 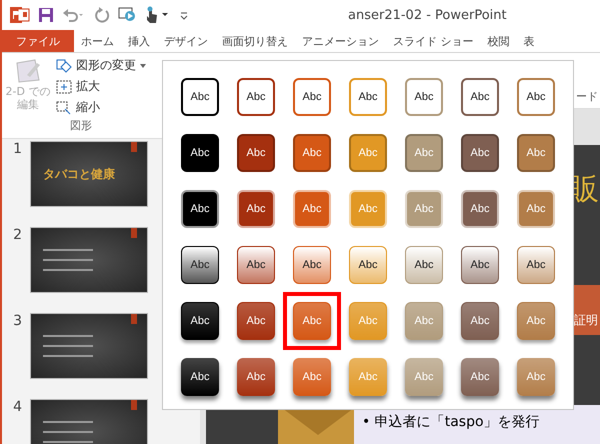 What do you see at coordinates (17, 235) in the screenshot?
I see `slide-number: 2` at bounding box center [17, 235].